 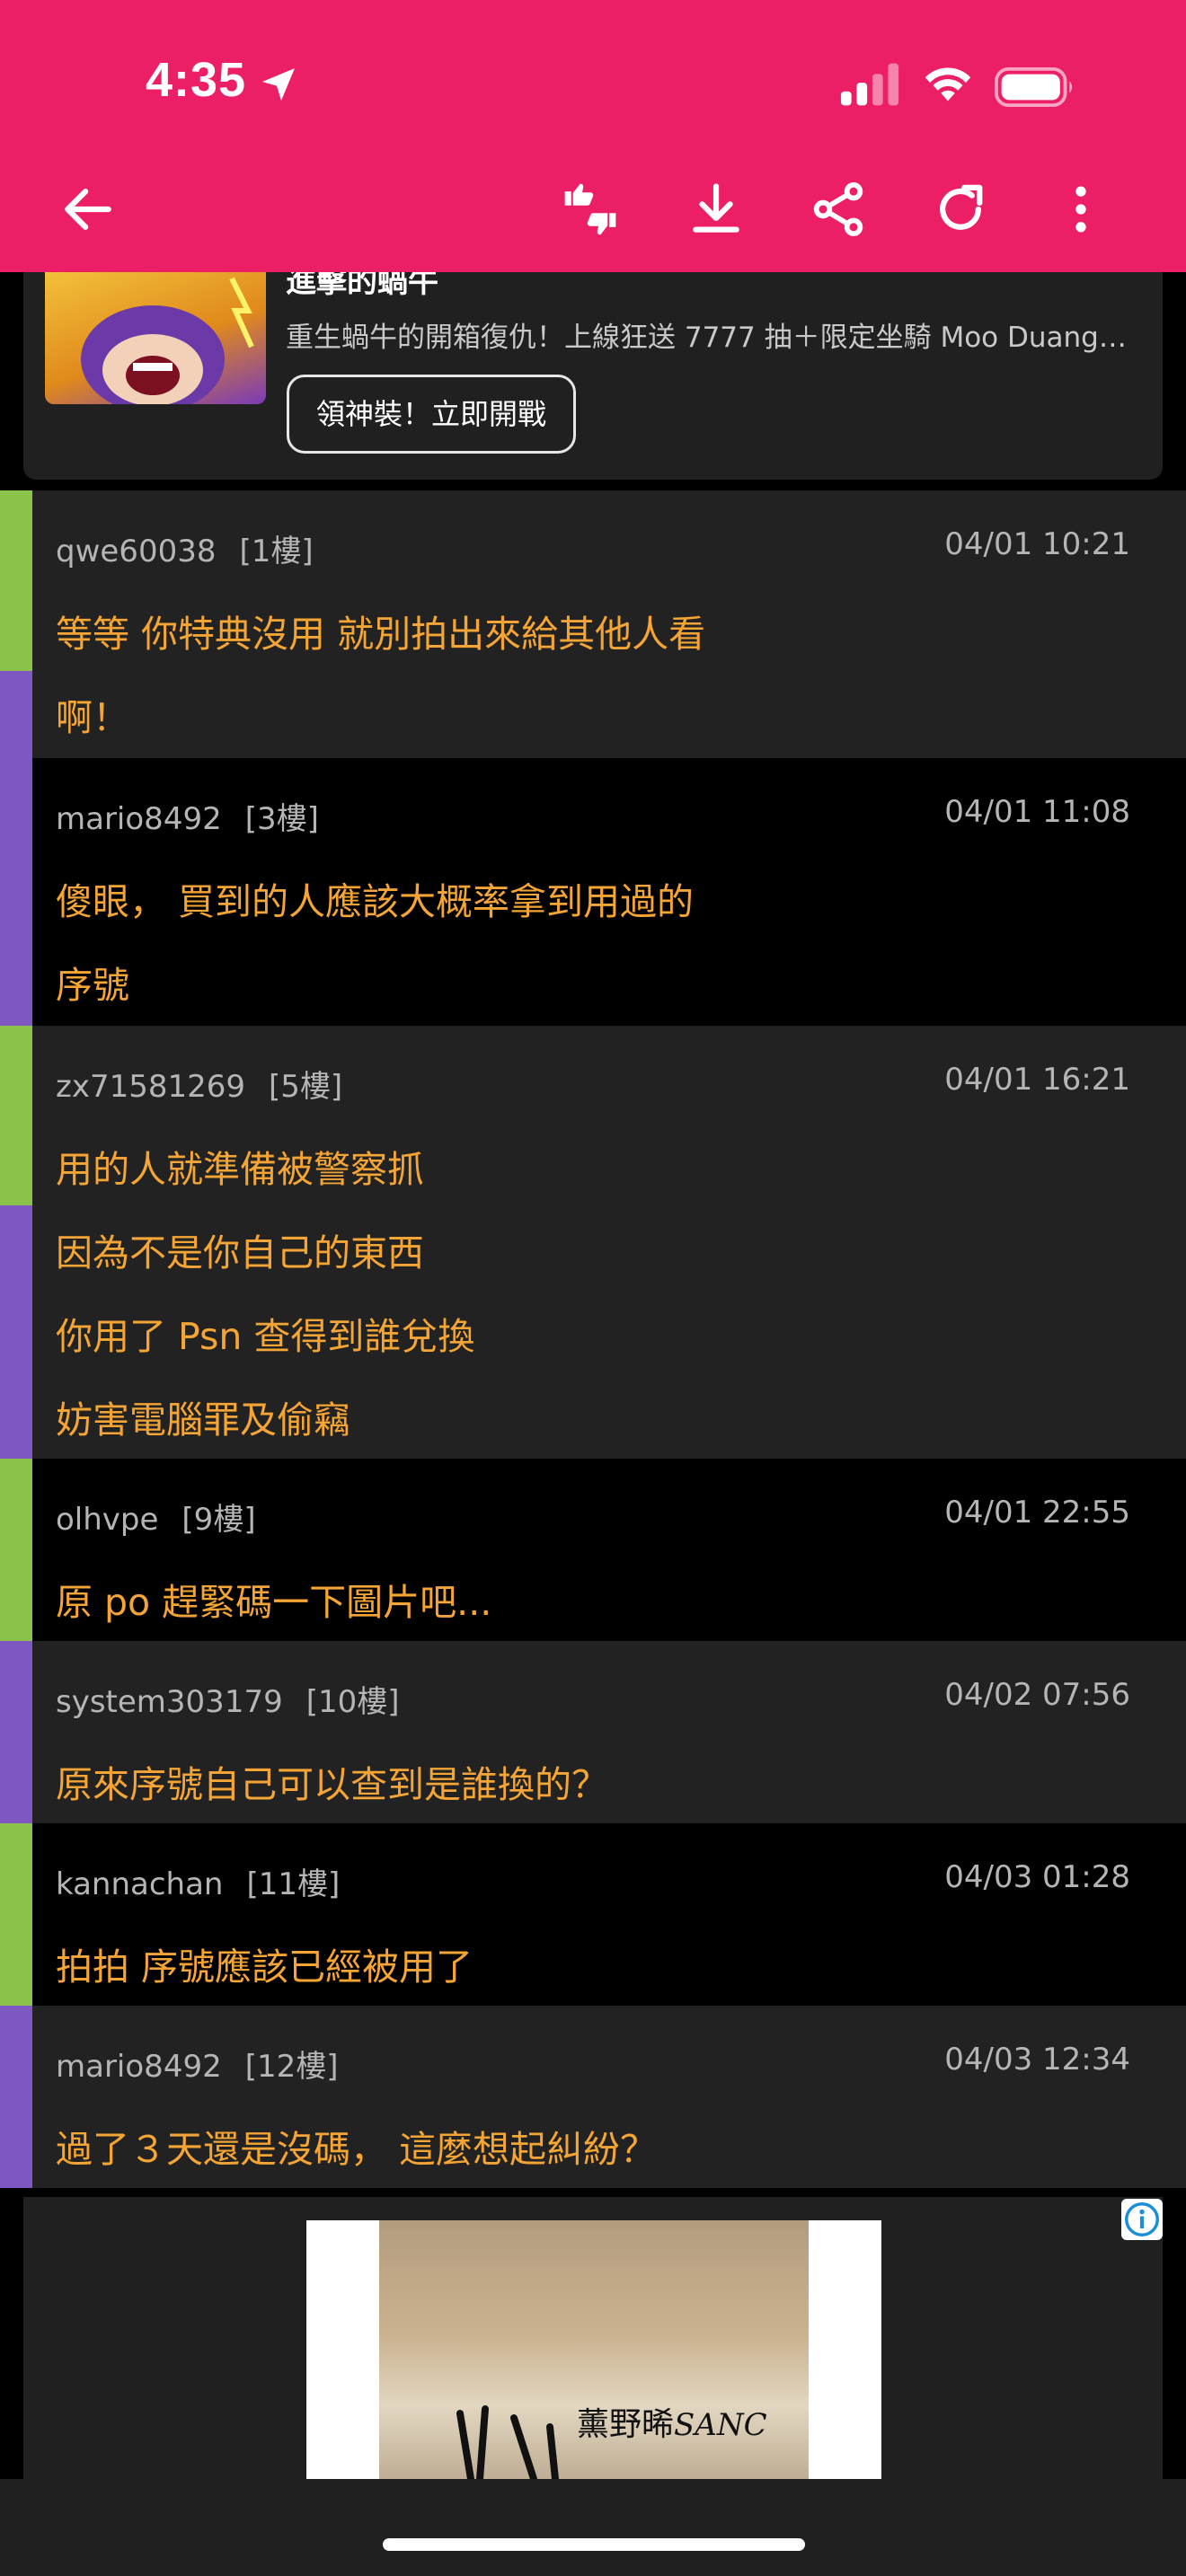 I want to click on thumbs-up-down-icon, so click(x=590, y=209).